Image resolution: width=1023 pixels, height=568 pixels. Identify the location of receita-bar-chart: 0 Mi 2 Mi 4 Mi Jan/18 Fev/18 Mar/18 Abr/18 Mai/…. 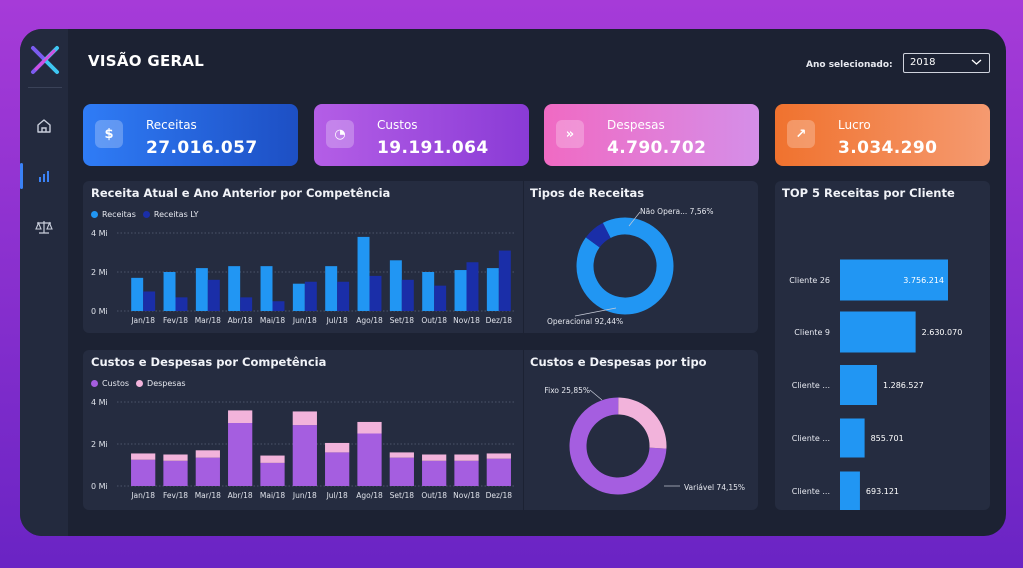
(303, 277).